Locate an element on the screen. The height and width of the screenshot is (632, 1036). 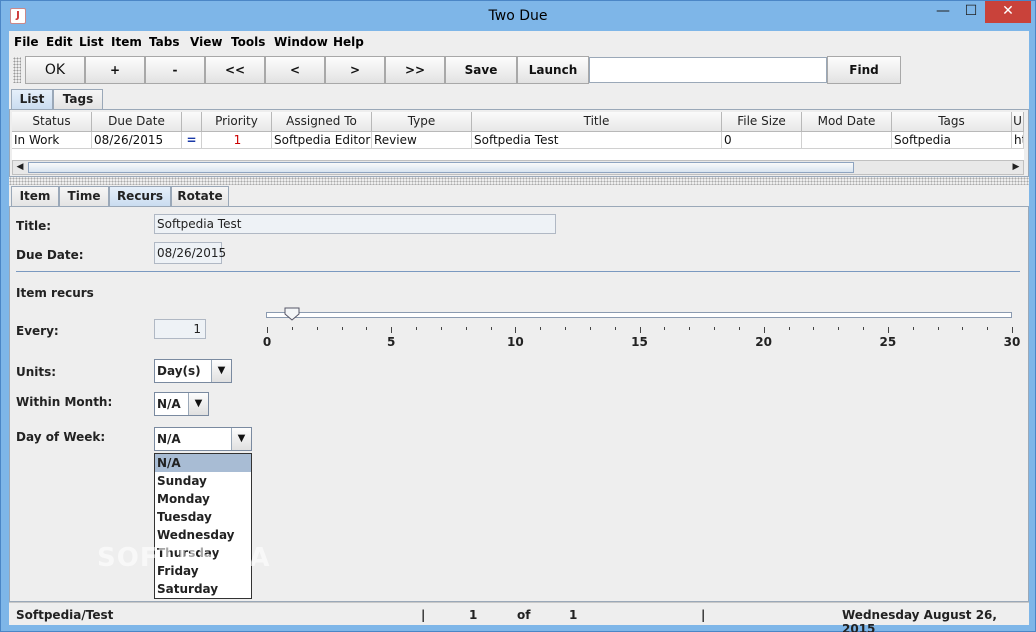
tab-time: Time is located at coordinates (84, 196).